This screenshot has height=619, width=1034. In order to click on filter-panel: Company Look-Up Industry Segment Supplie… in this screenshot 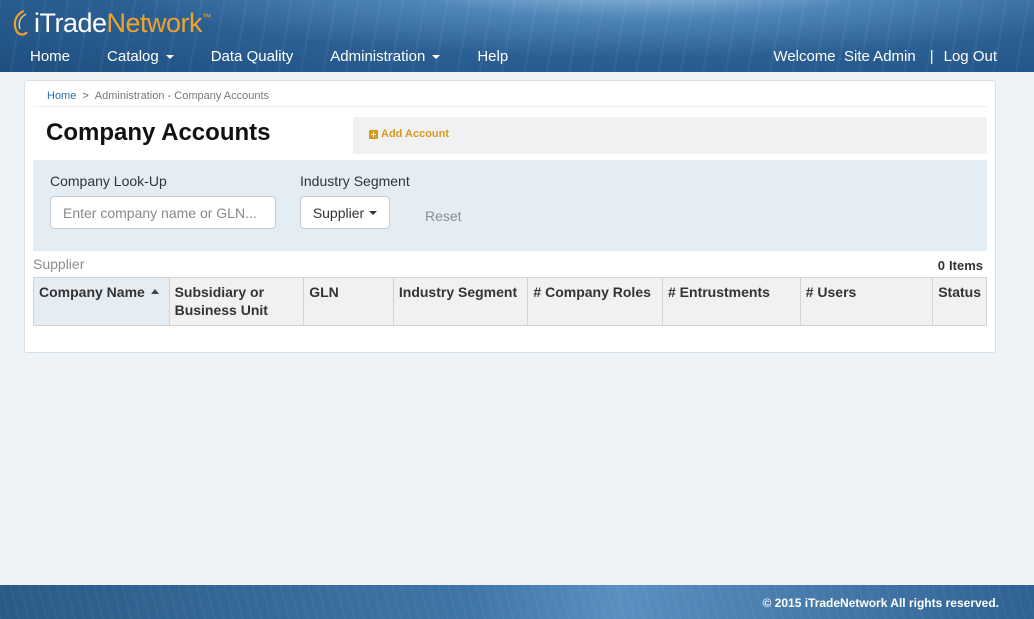, I will do `click(510, 205)`.